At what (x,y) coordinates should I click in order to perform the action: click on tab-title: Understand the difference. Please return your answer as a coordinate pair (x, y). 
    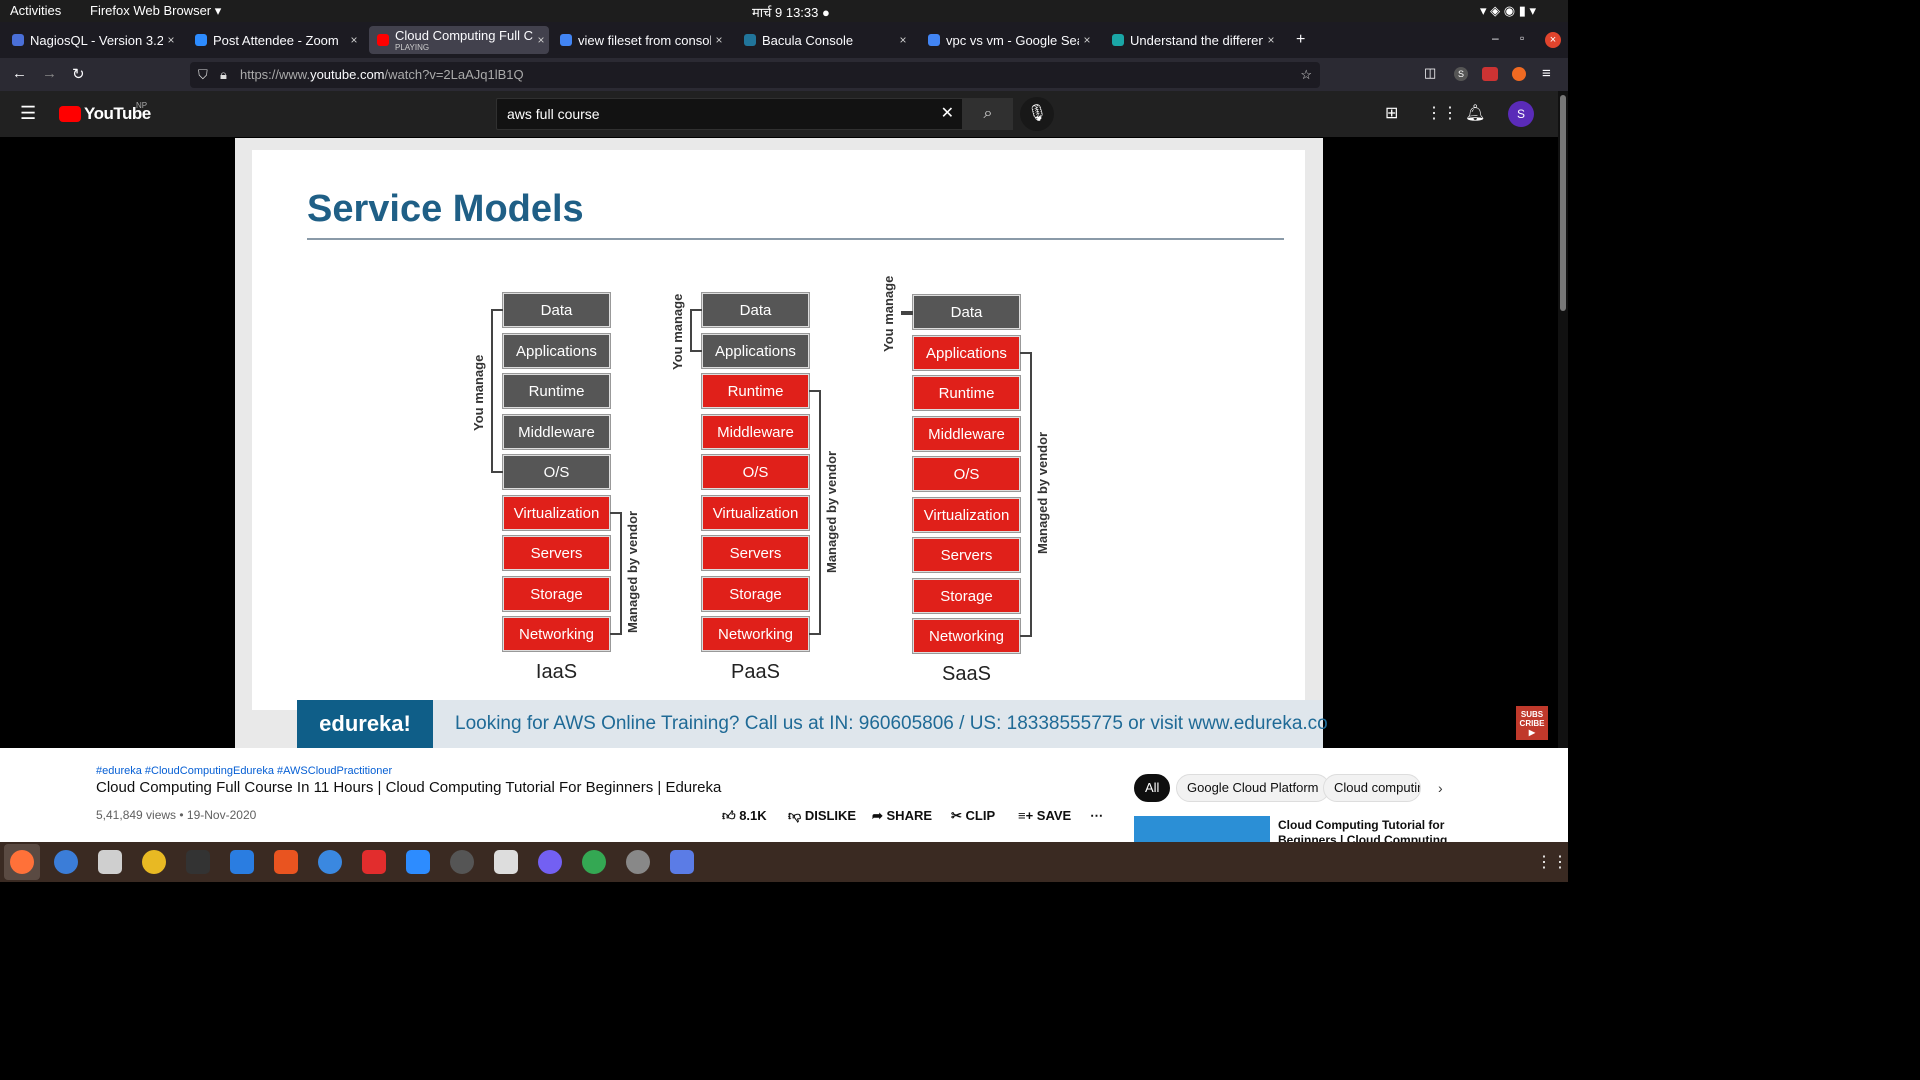
    Looking at the image, I should click on (1196, 40).